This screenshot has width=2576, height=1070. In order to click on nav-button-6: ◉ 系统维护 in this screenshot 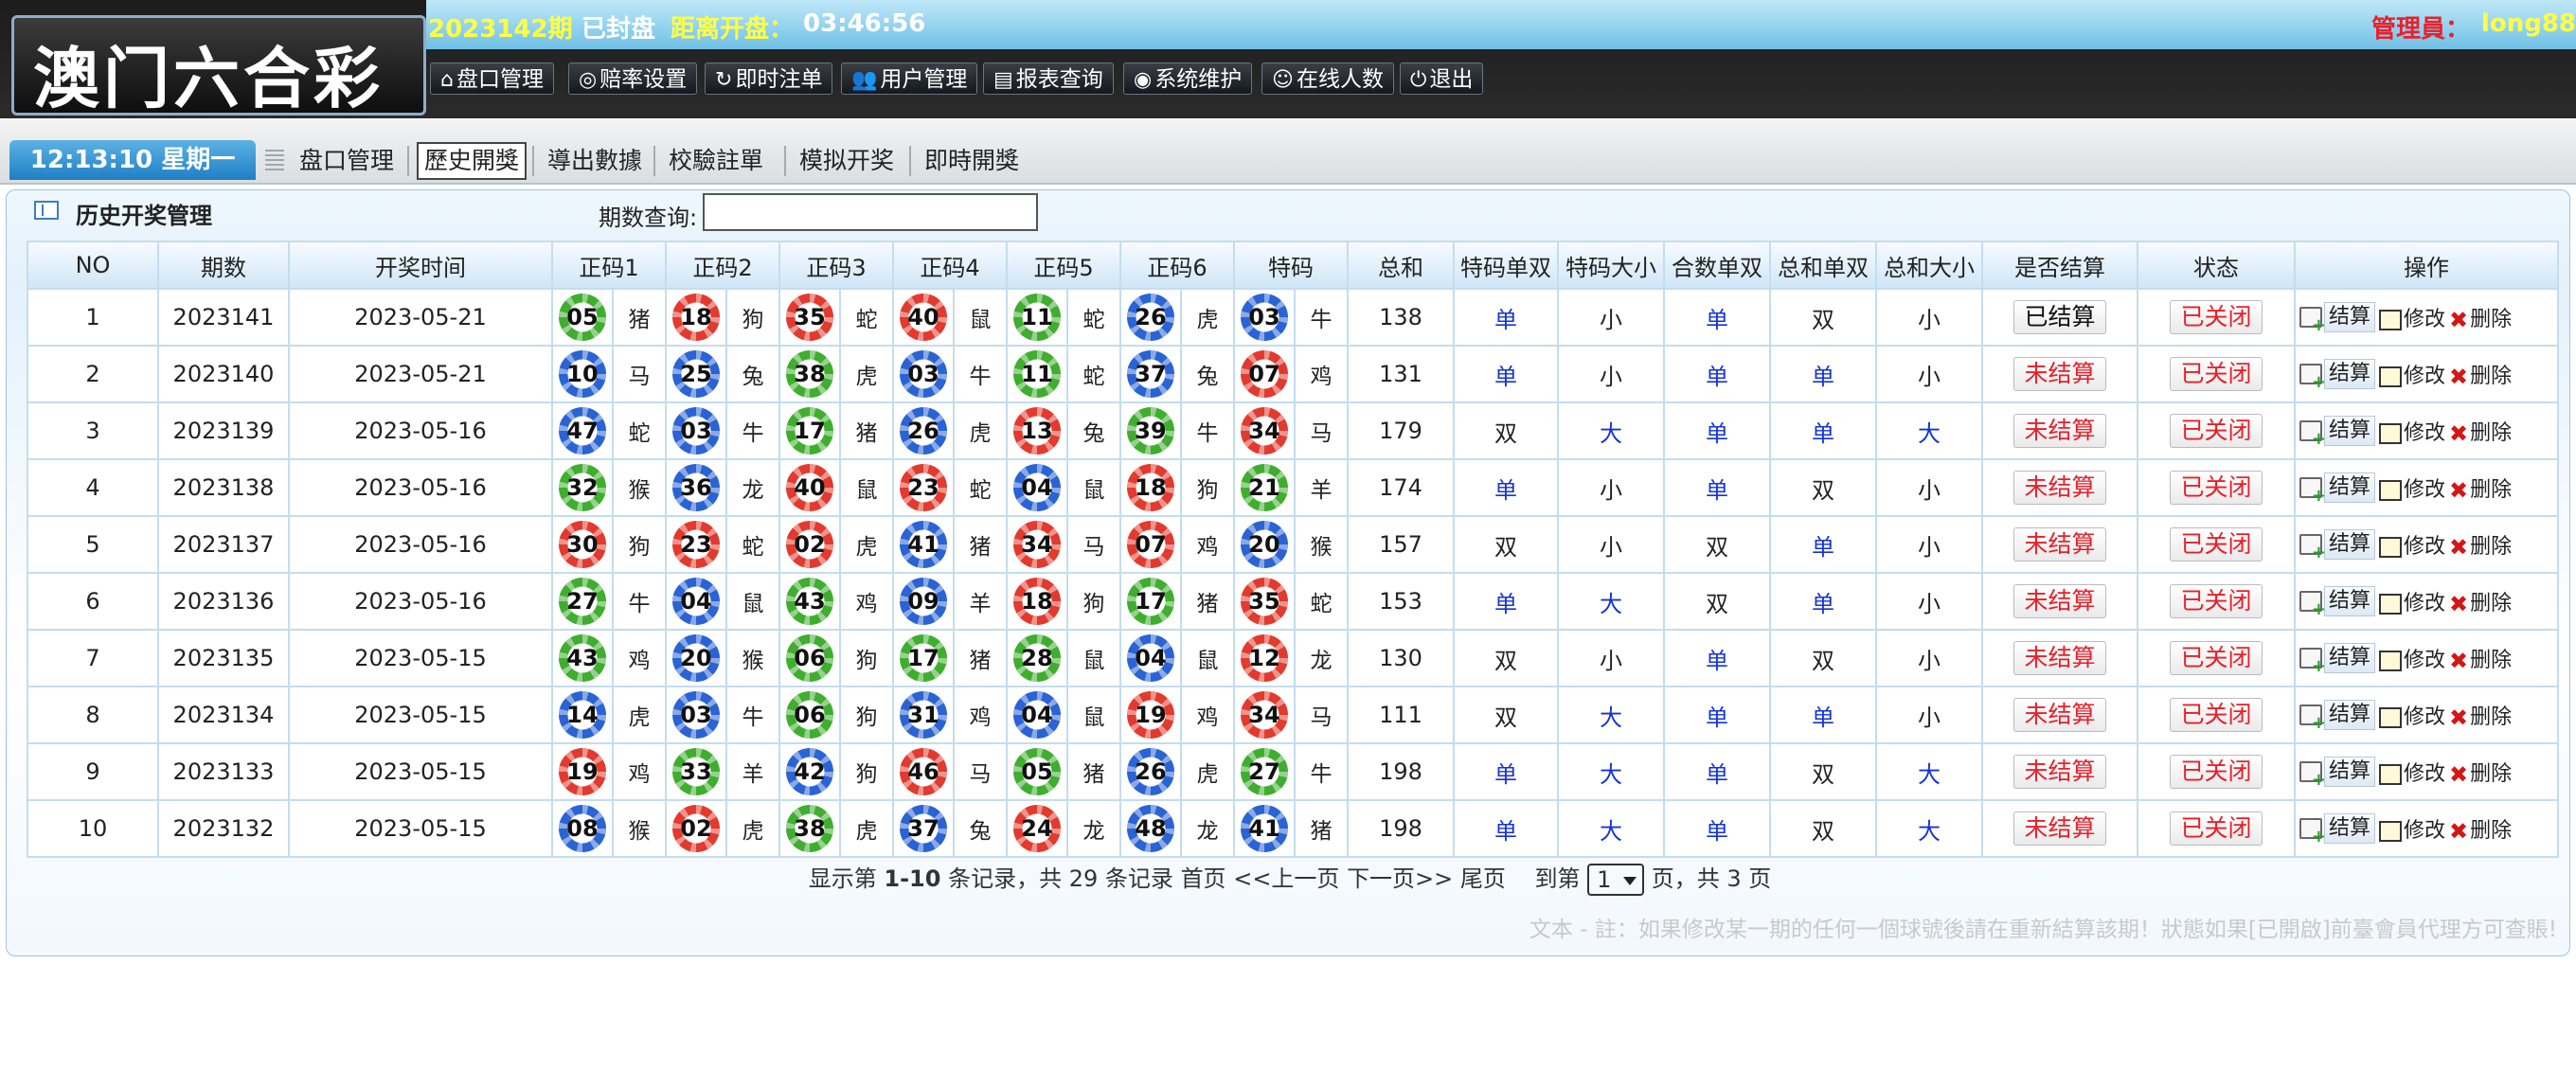, I will do `click(1188, 79)`.